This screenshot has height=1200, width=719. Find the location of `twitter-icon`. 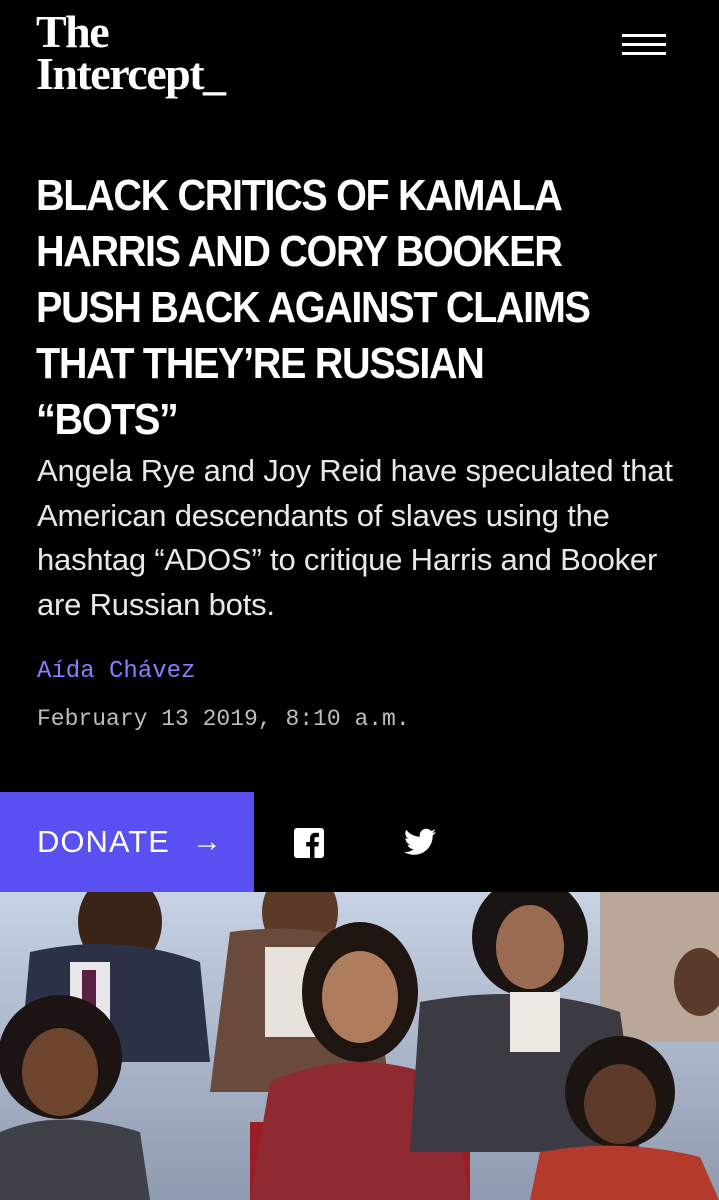

twitter-icon is located at coordinates (420, 842).